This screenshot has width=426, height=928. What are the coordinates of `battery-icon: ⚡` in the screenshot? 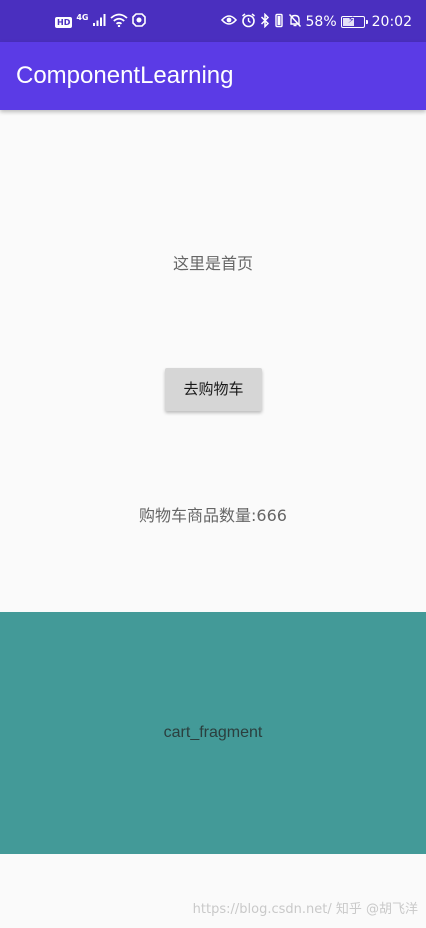 It's located at (354, 21).